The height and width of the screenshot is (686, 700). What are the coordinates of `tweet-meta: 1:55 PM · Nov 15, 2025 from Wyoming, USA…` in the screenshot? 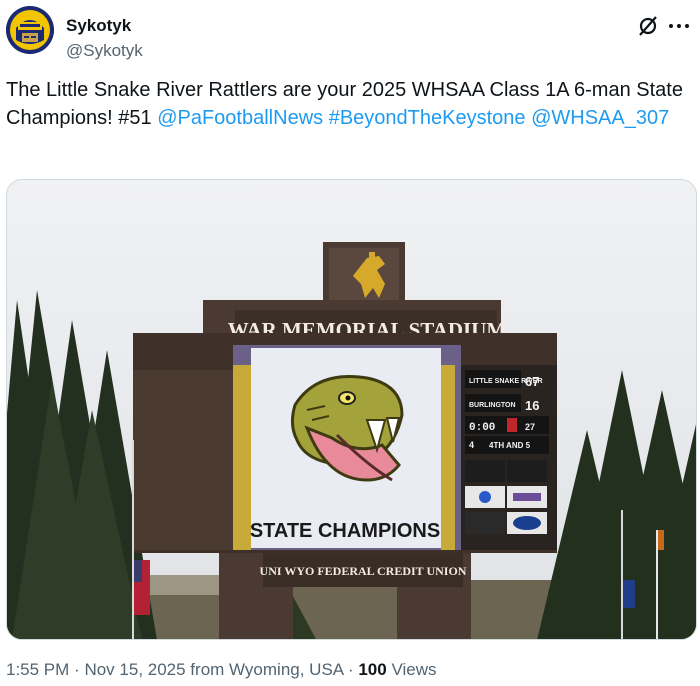 It's located at (221, 670).